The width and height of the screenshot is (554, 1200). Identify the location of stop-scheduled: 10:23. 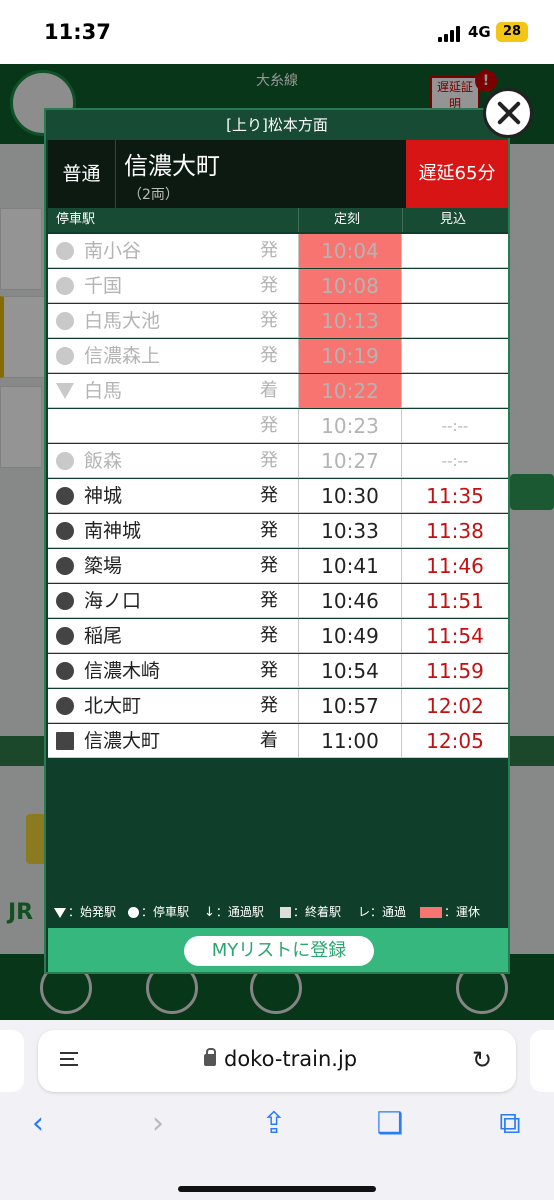
(350, 426).